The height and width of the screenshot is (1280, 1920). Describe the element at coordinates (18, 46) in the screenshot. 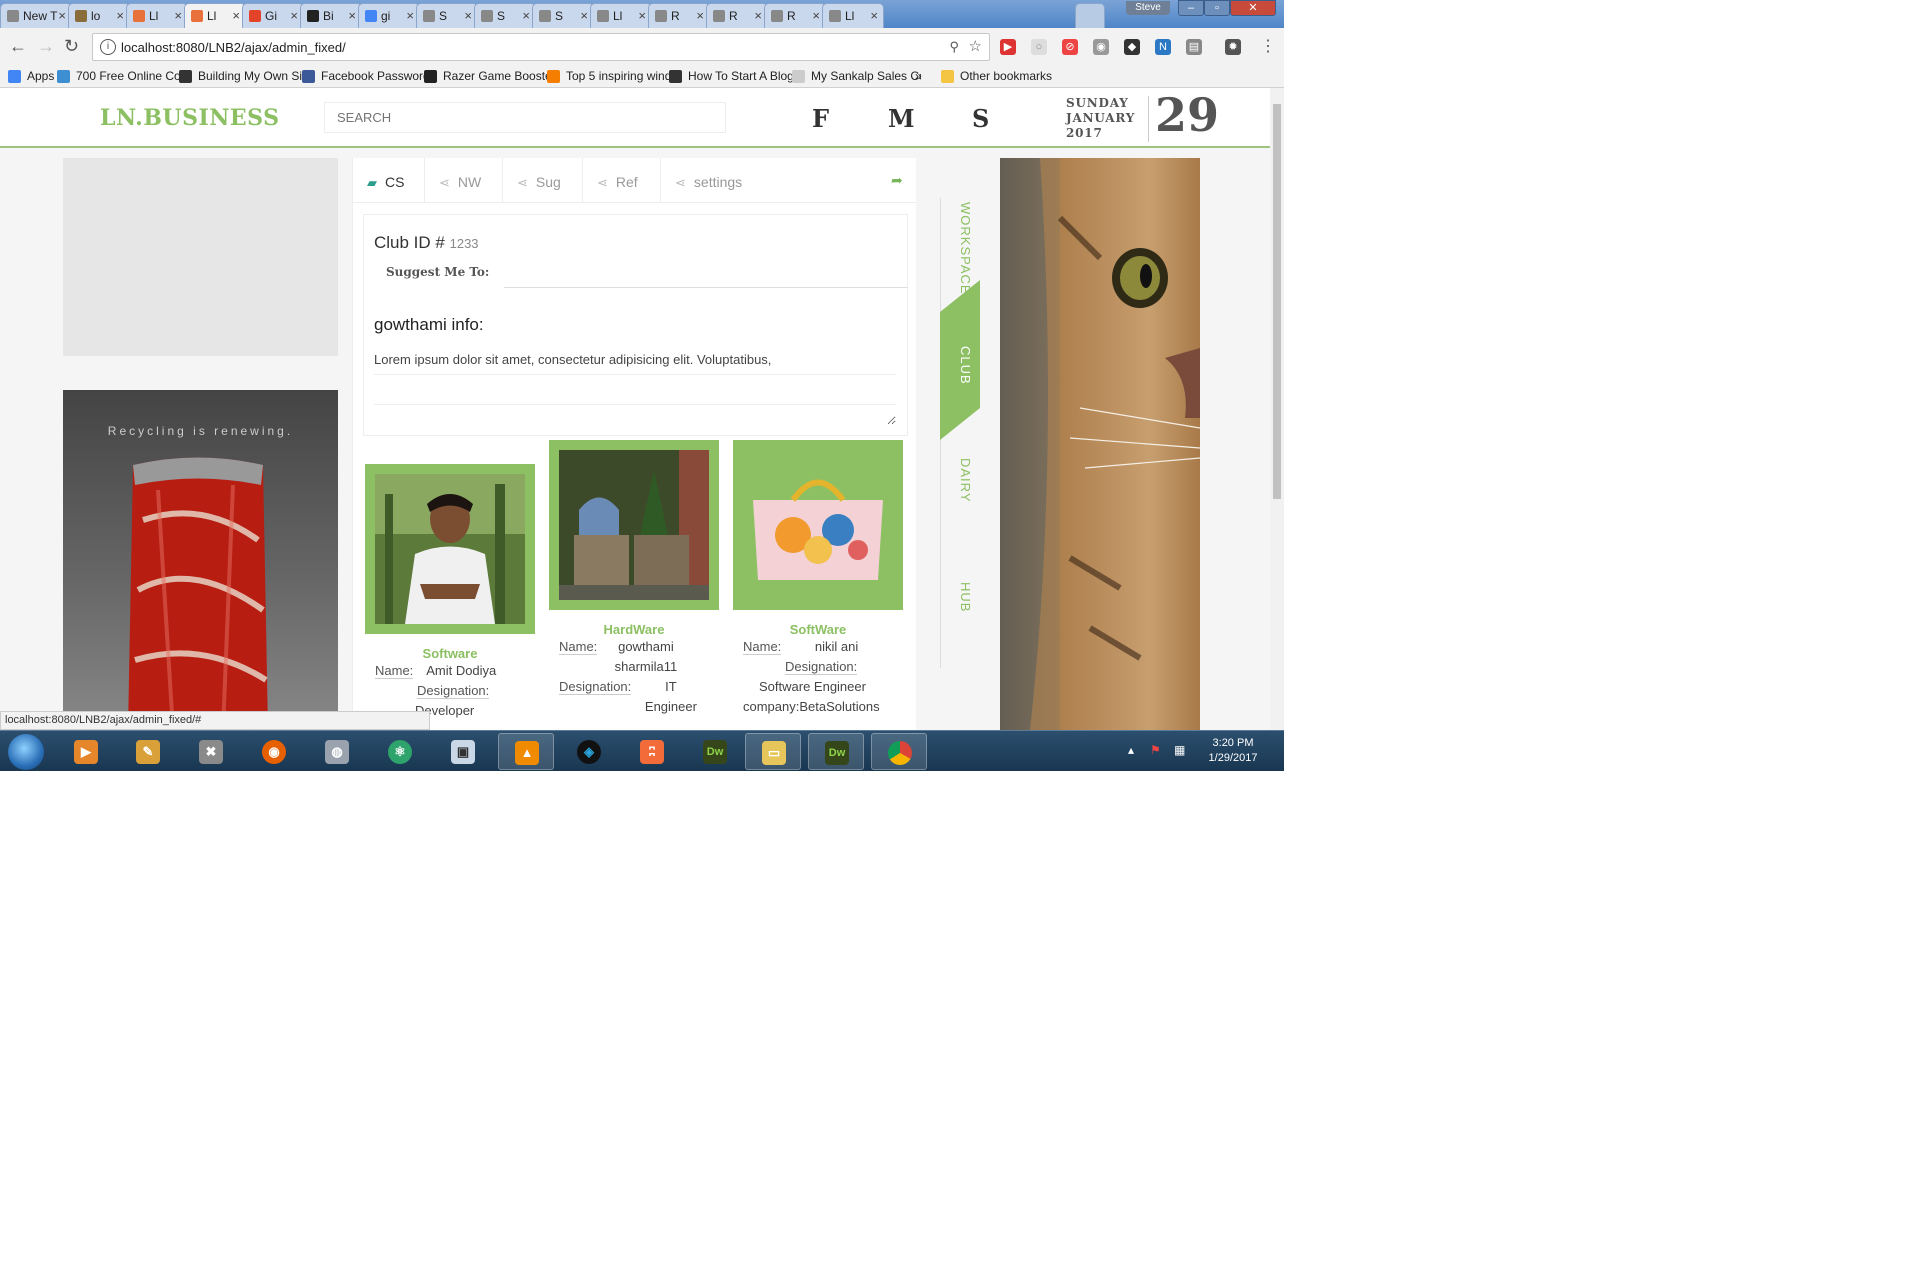

I see `back-icon: ←` at that location.